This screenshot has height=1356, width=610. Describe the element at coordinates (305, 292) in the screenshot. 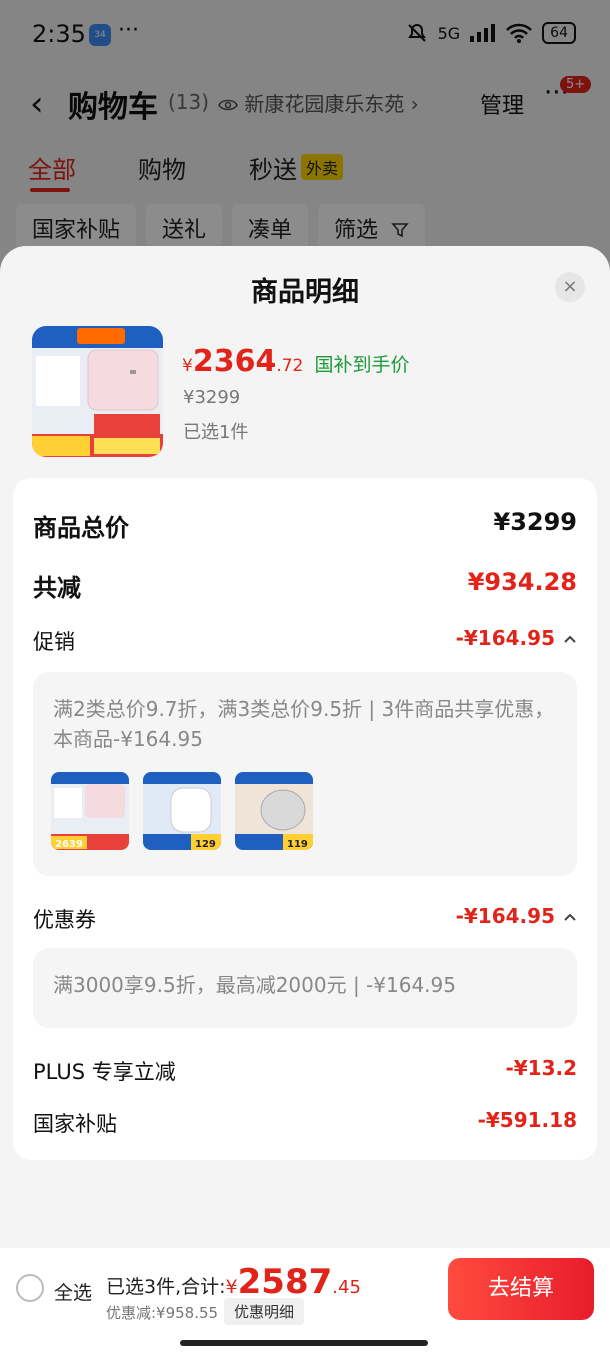

I see `sheet-title: 商品明细` at that location.